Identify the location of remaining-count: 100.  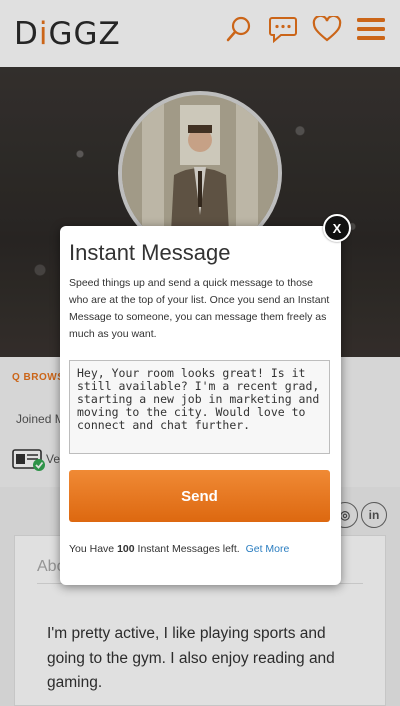
(126, 549).